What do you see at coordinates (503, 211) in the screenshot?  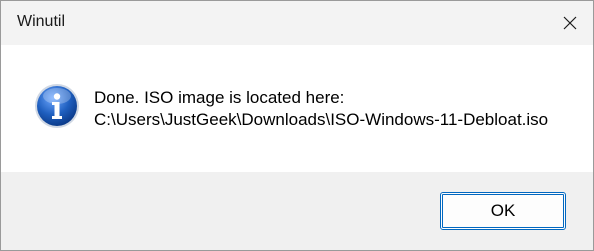 I see `ok-button: OK` at bounding box center [503, 211].